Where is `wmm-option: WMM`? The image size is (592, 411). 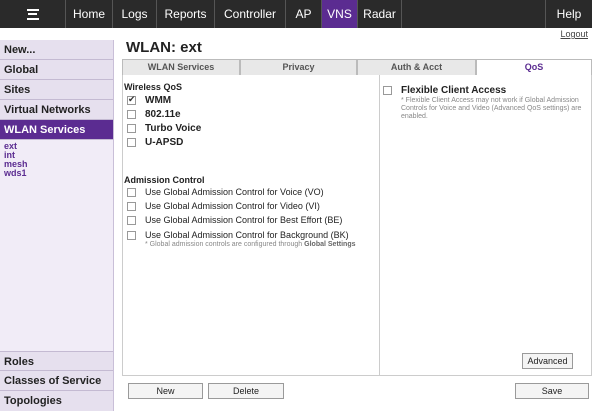
wmm-option: WMM is located at coordinates (149, 100).